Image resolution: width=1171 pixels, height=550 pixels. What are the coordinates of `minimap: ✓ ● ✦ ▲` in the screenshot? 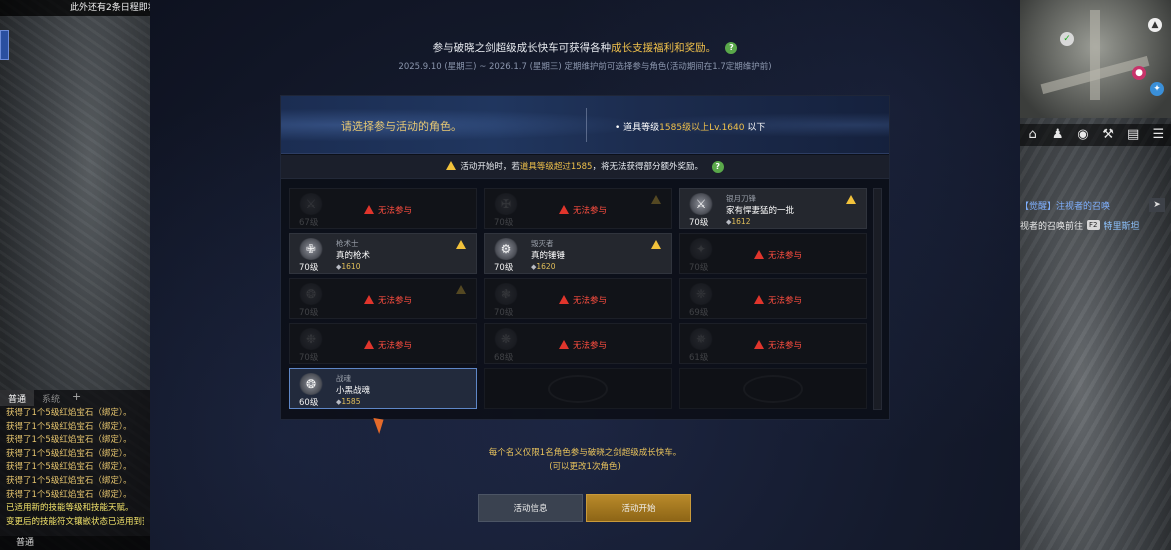 It's located at (1095, 59).